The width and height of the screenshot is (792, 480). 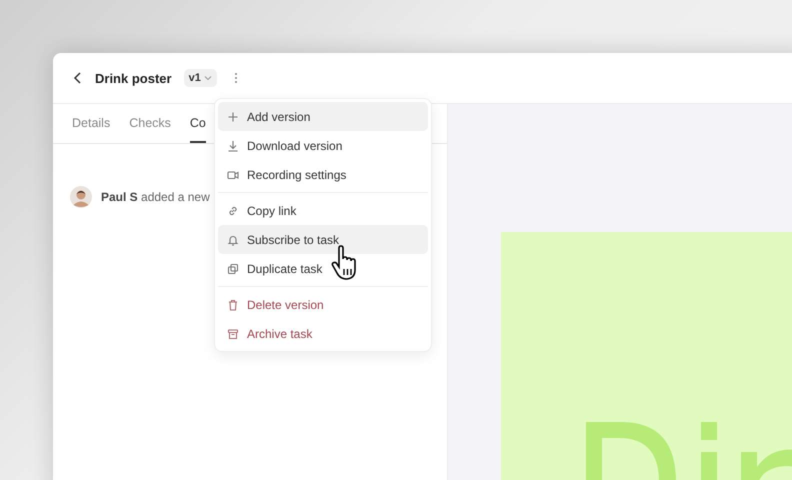 What do you see at coordinates (323, 333) in the screenshot?
I see `menu-item: Archive task` at bounding box center [323, 333].